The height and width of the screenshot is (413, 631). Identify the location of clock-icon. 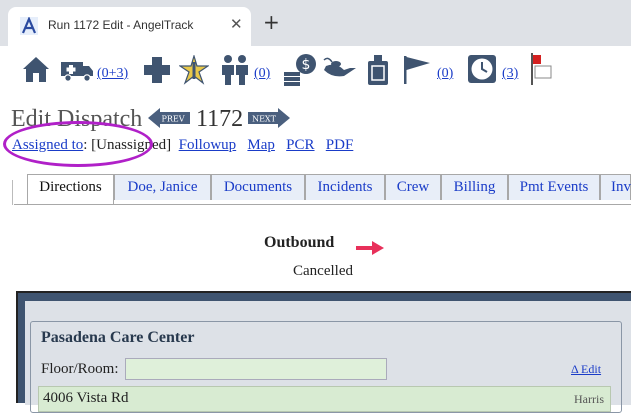
(482, 69).